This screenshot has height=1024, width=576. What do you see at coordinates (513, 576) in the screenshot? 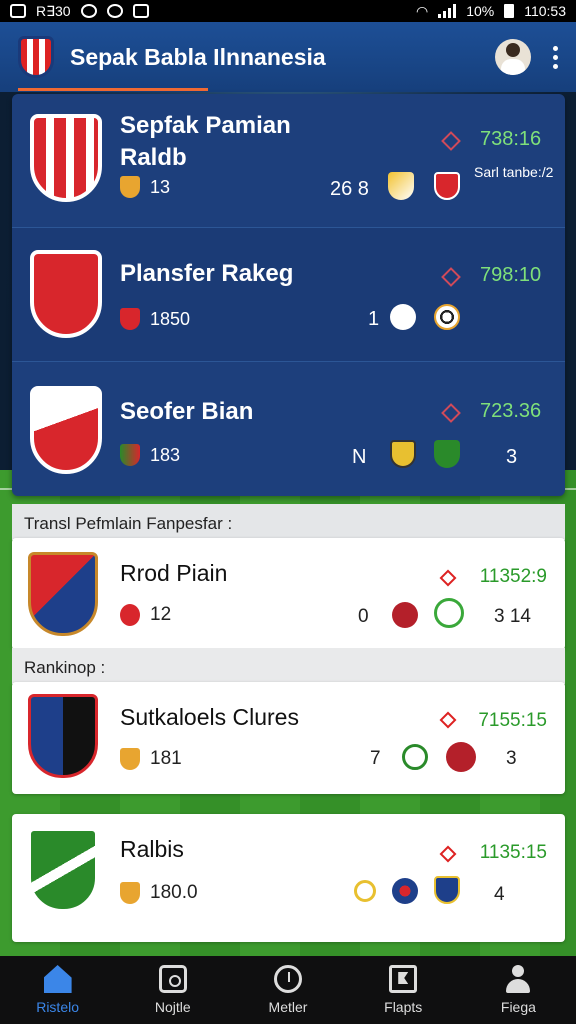
I see `list-item-time: 11352:9` at bounding box center [513, 576].